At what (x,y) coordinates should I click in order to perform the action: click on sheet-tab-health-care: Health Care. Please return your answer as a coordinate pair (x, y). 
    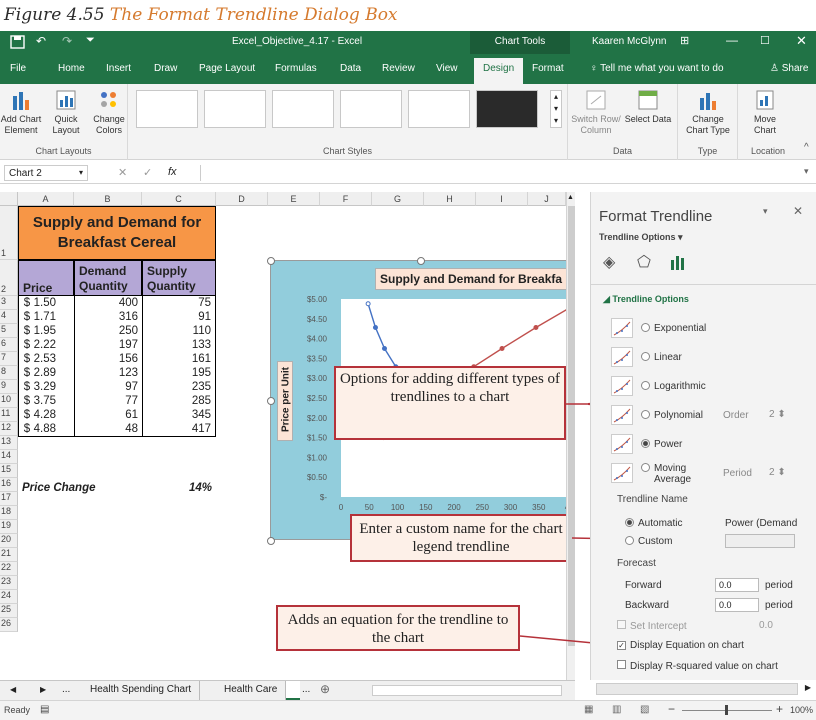
    Looking at the image, I should click on (251, 690).